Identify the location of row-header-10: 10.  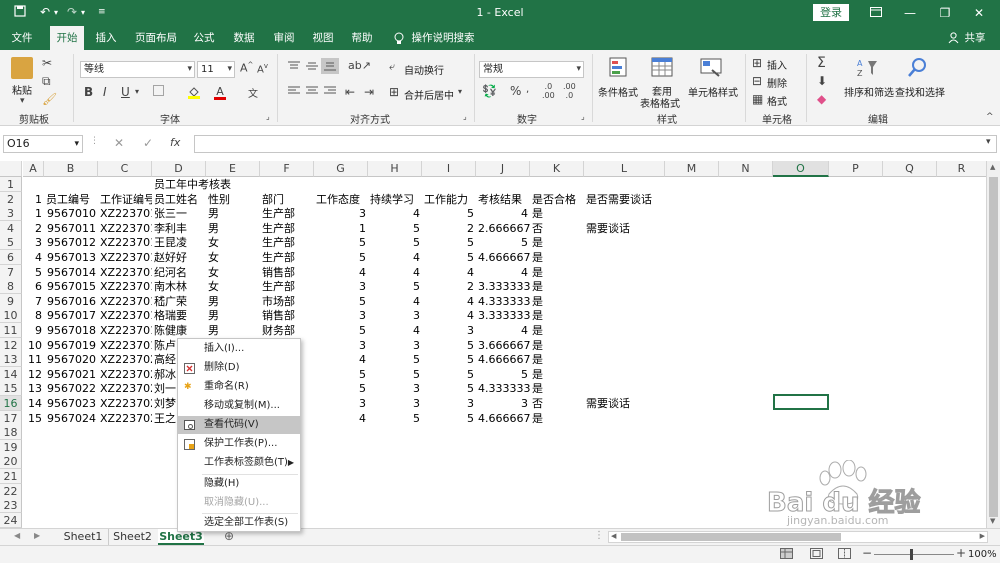
(11, 316).